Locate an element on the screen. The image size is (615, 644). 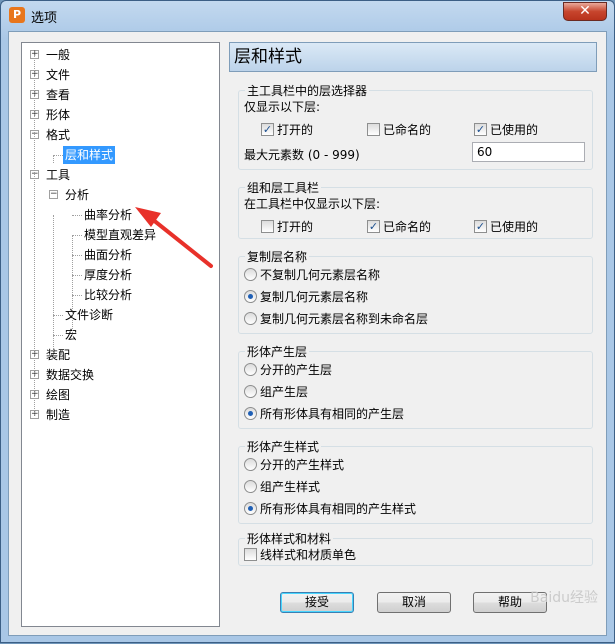
tree-item: 厚度分析 is located at coordinates (119, 275).